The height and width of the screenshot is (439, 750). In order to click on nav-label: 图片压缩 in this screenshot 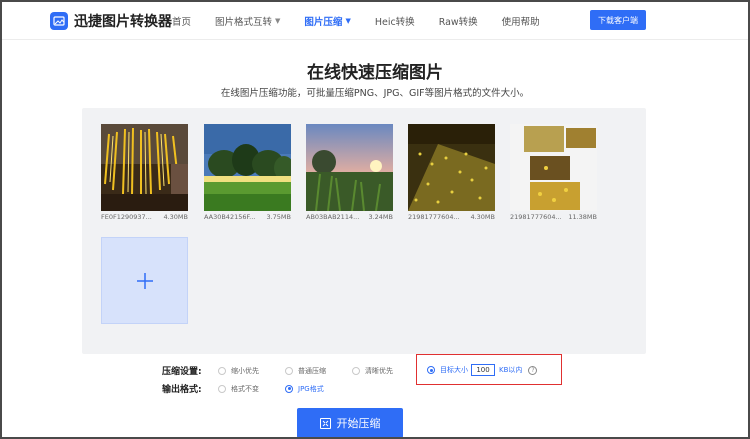, I will do `click(323, 22)`.